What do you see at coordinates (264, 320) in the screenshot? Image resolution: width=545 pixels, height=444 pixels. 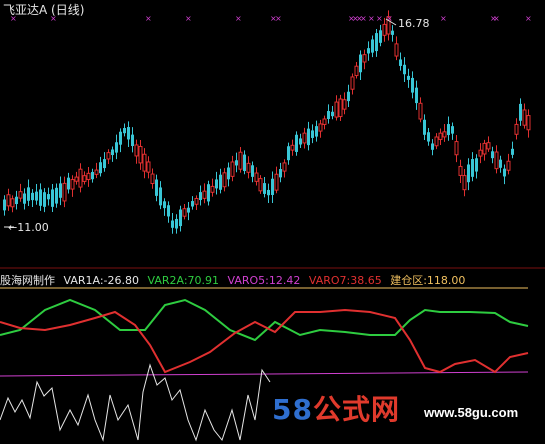 I see `var2a-line` at bounding box center [264, 320].